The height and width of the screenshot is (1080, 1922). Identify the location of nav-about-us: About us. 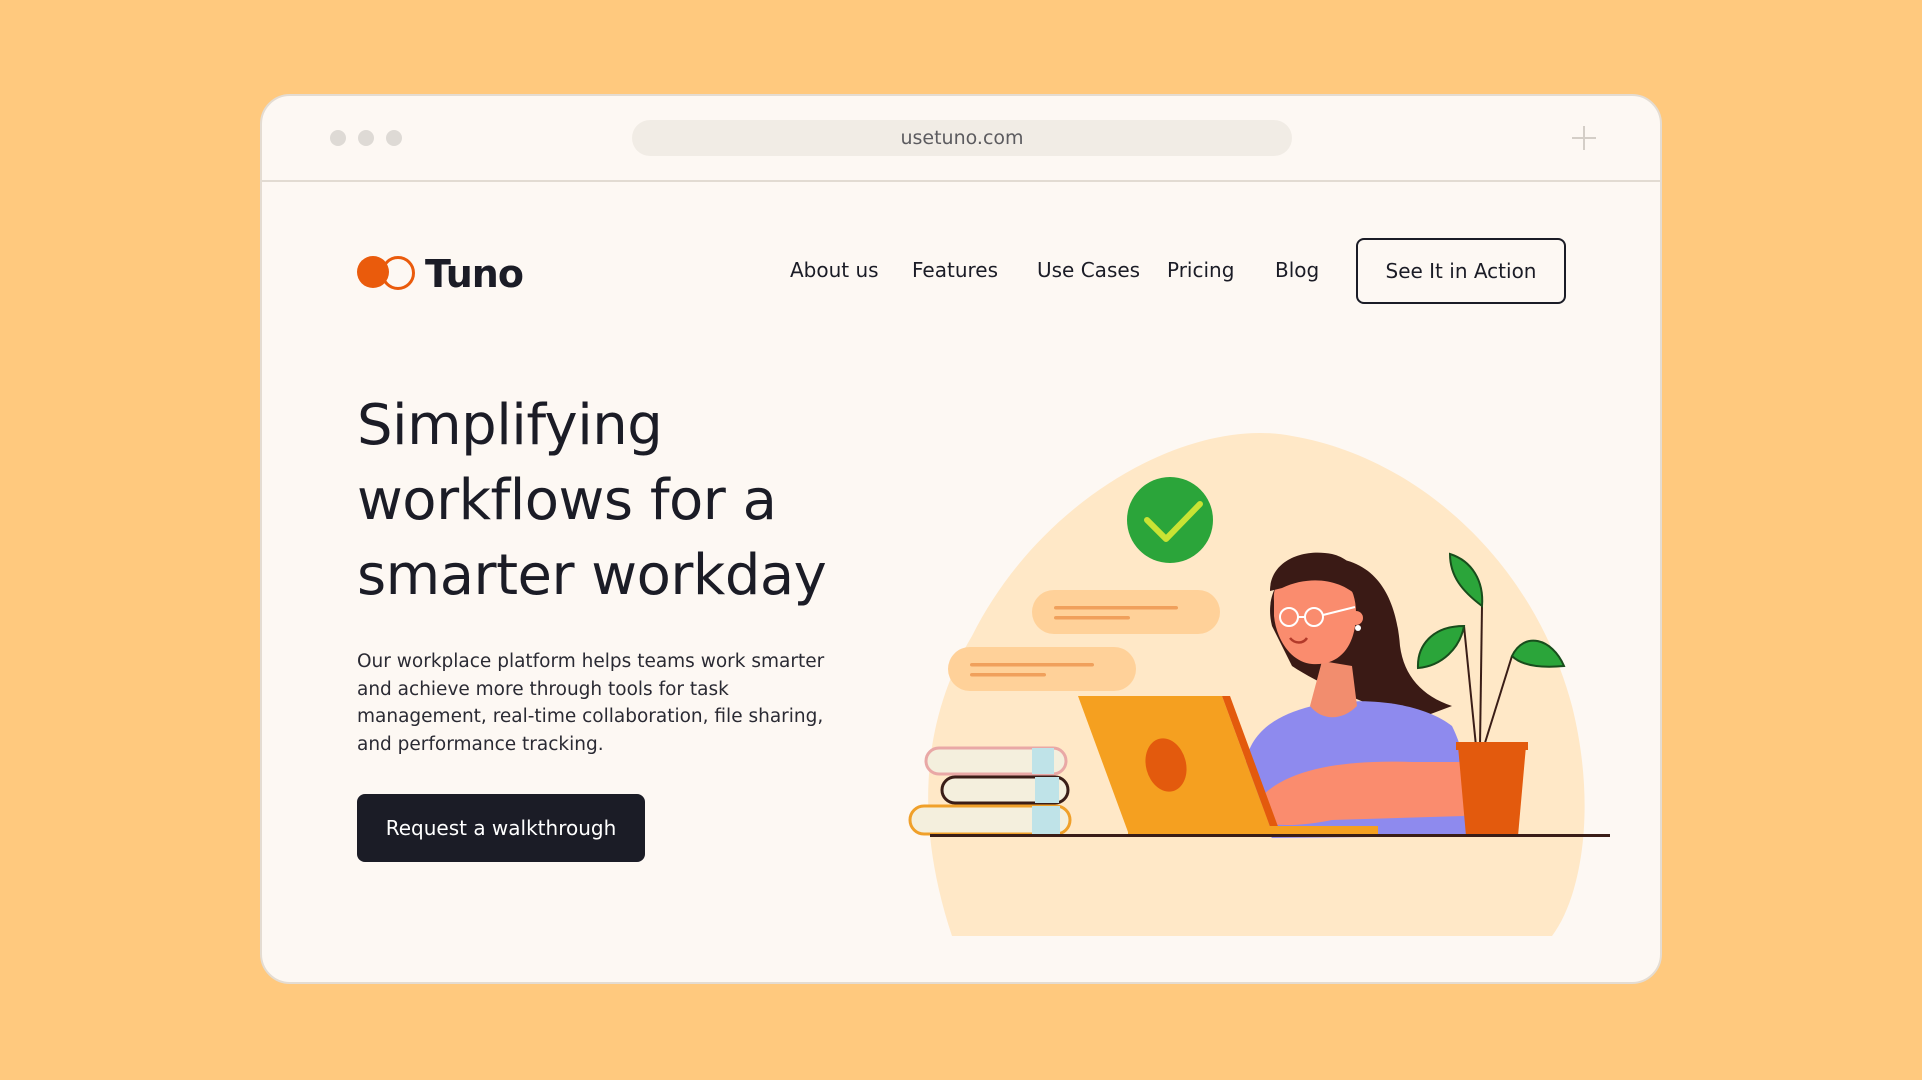
(834, 270).